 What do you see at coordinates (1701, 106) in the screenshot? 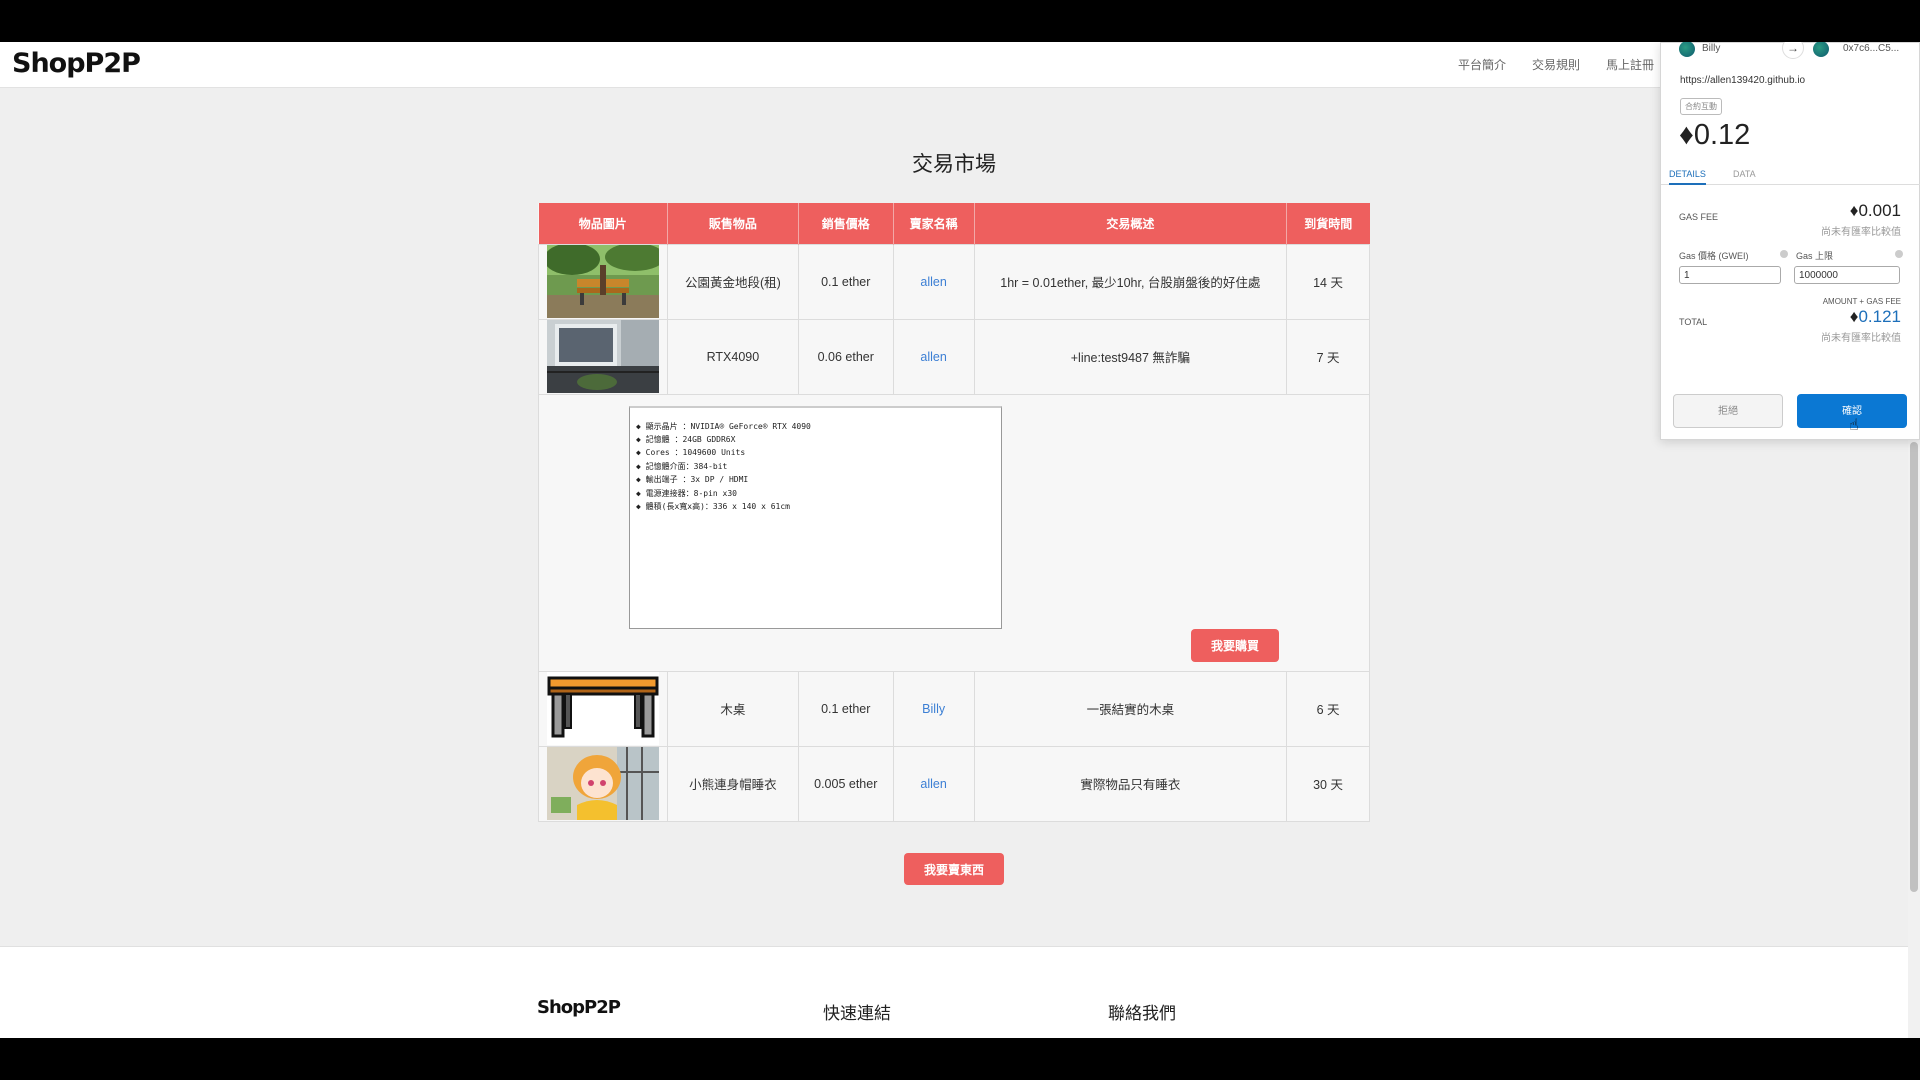
I see `contract-interaction-badge: 合約互動` at bounding box center [1701, 106].